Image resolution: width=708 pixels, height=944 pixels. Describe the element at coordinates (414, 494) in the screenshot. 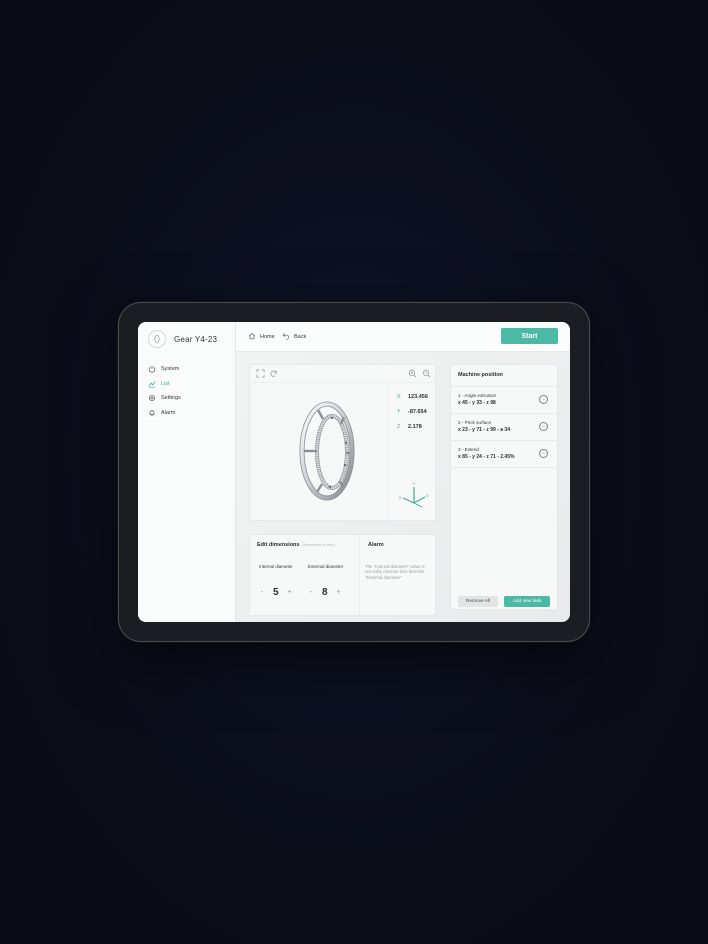

I see `axis-gizmo-icon: Y X Z` at that location.